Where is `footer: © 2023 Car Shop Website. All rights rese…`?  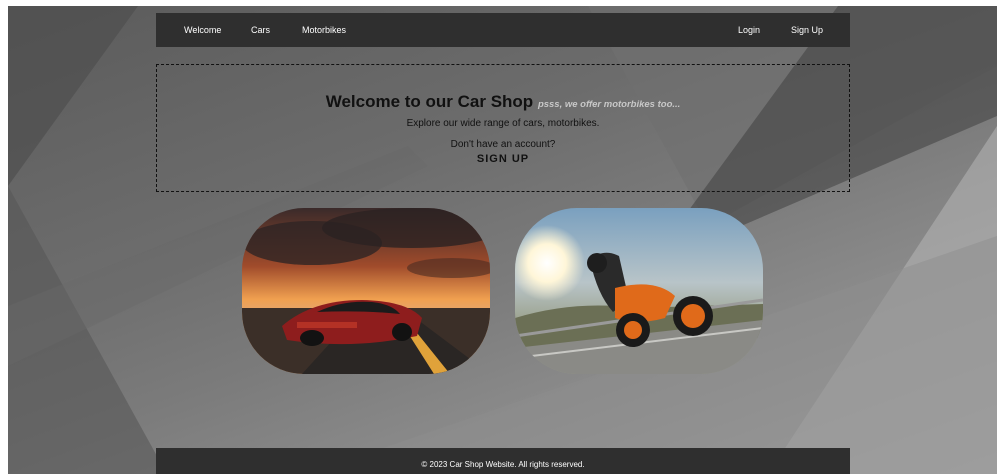
footer: © 2023 Car Shop Website. All rights rese… is located at coordinates (503, 461).